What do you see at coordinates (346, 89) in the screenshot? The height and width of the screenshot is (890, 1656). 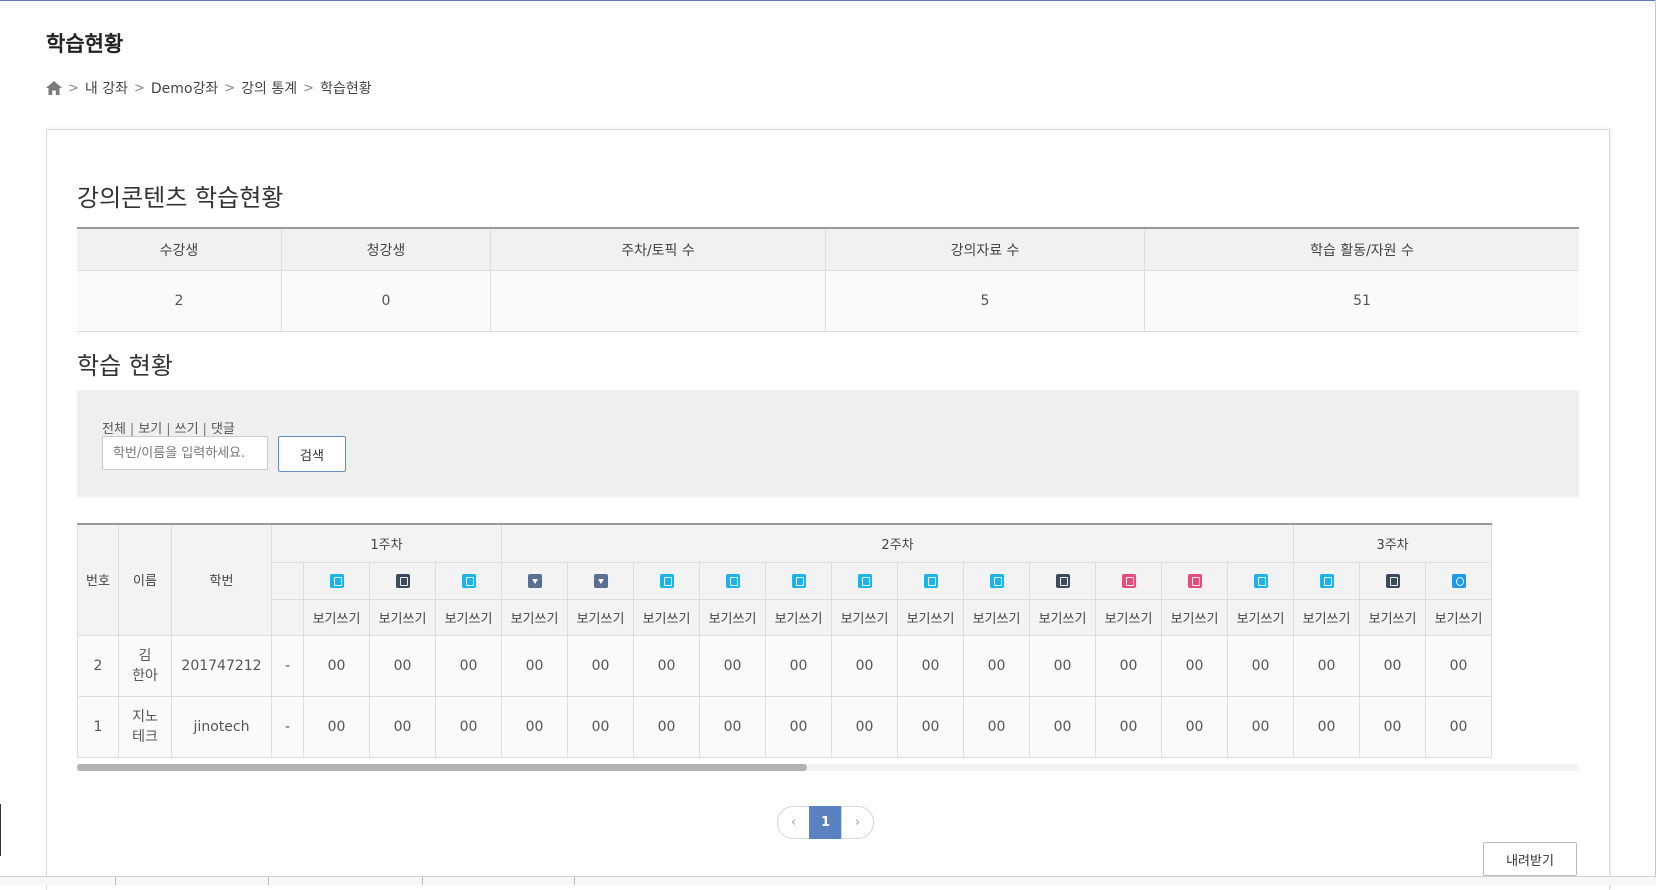 I see `breadcrumb-item-current: 학습현황` at bounding box center [346, 89].